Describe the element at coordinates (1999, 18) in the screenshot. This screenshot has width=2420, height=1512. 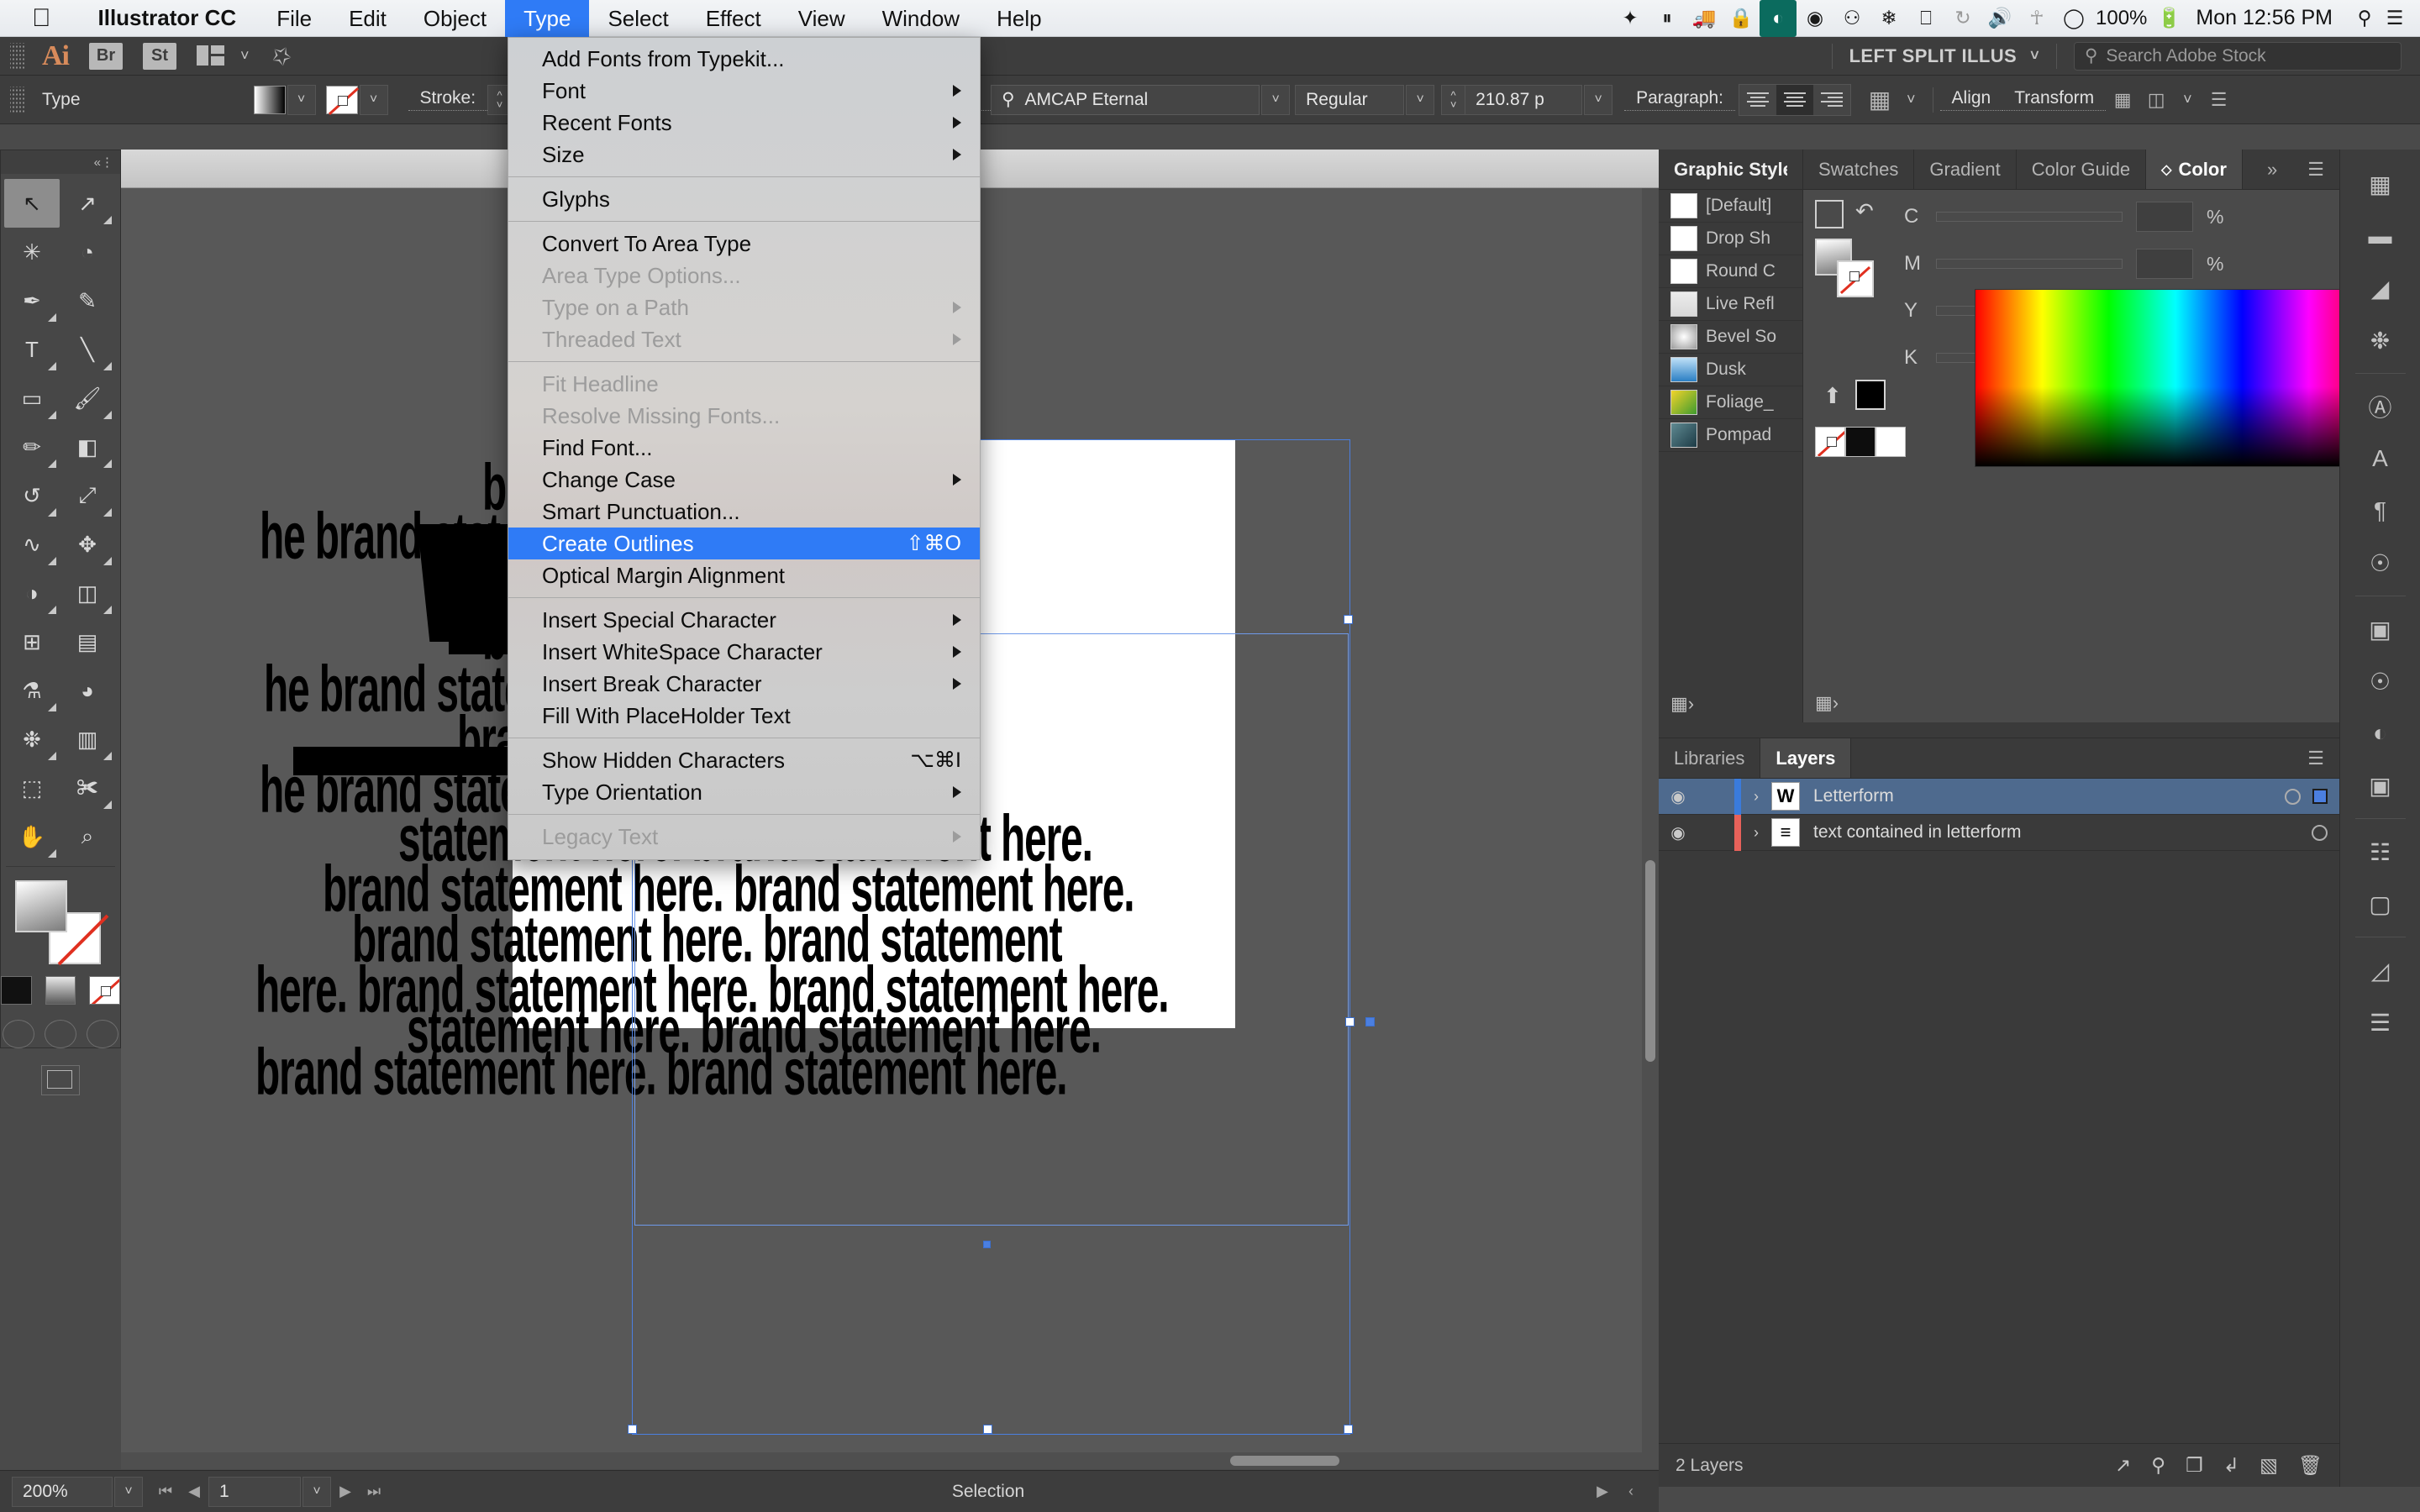
I see `volume-icon: 🔊` at that location.